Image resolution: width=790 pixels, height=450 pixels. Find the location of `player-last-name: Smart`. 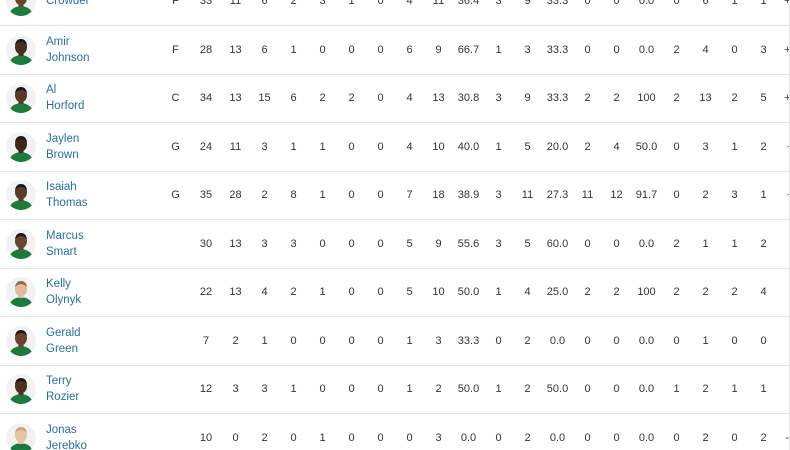

player-last-name: Smart is located at coordinates (65, 252).